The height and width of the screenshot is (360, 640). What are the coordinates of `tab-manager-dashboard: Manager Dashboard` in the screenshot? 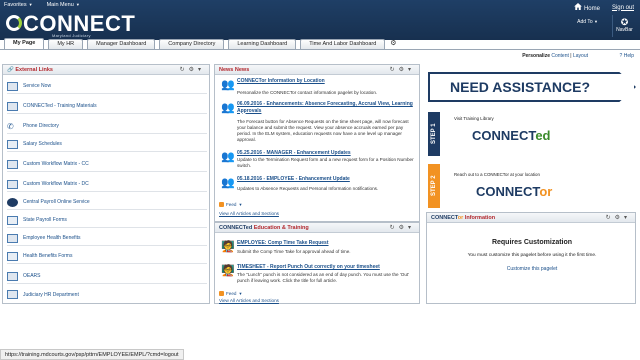 It's located at (121, 44).